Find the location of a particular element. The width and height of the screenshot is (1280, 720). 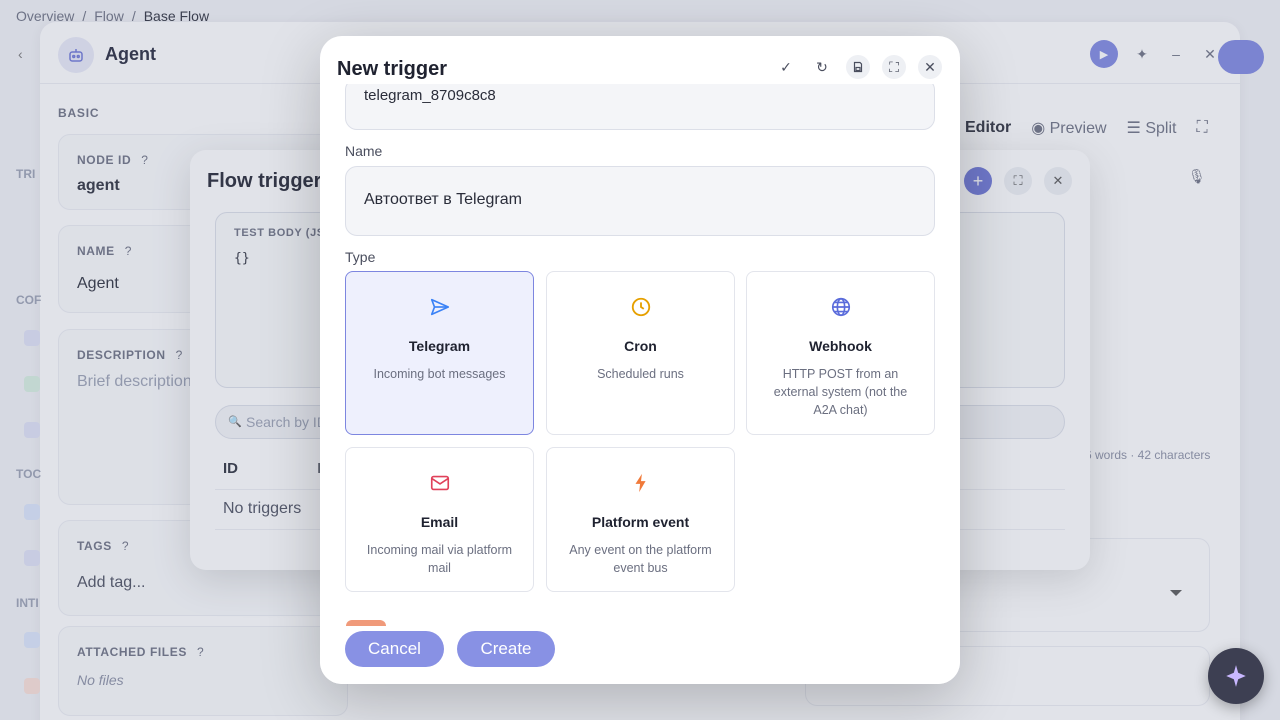

type-title: Webhook is located at coordinates (840, 346).